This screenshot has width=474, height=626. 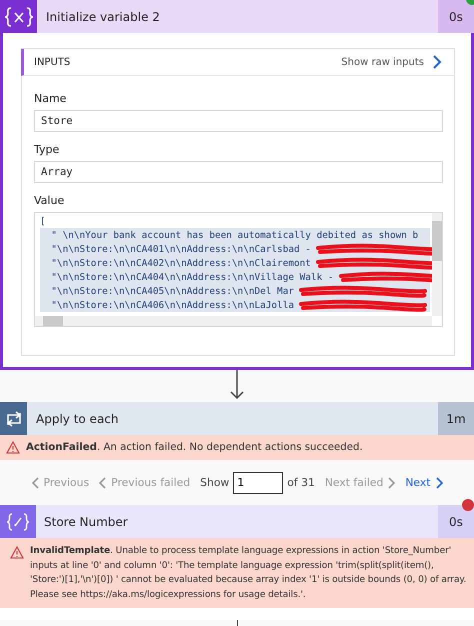 What do you see at coordinates (249, 573) in the screenshot?
I see `error-message: InvalidTemplate. Unable to process template language expressions in action 'Store_Number' inputs at line '0' and column '0': 'The template language expression 'trim(split(split(item(), 'Store:')[1],'\n')[0]) ' cannot be evaluated because array index '1' is outside bounds (0, 0) of array. Please see https://aka.ms/logicexpressions for usage details.'.` at bounding box center [249, 573].